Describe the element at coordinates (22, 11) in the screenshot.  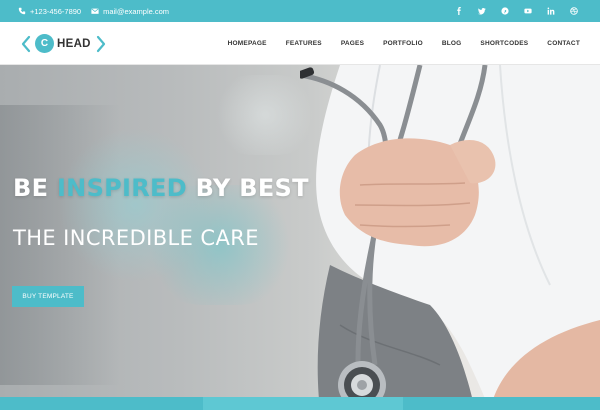
I see `phone-icon` at that location.